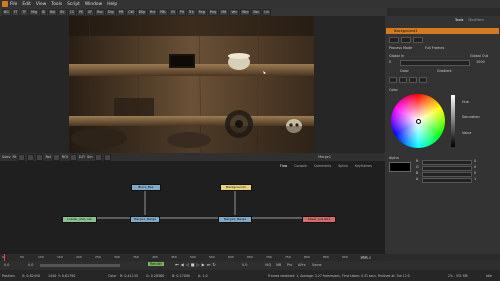 This screenshot has height=281, width=500. I want to click on tool-button-wrp: Wrp, so click(245, 12).